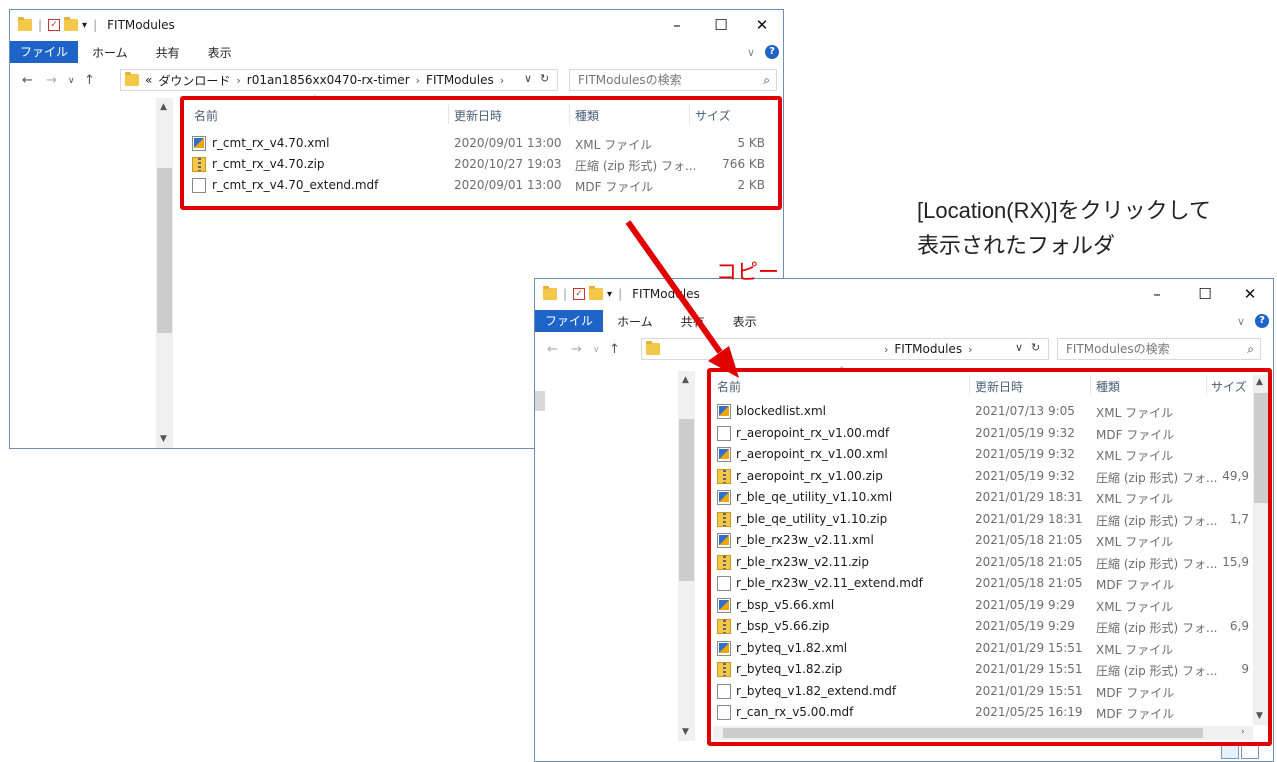 The width and height of the screenshot is (1277, 762). What do you see at coordinates (723, 362) in the screenshot?
I see `copy-arrow-head` at bounding box center [723, 362].